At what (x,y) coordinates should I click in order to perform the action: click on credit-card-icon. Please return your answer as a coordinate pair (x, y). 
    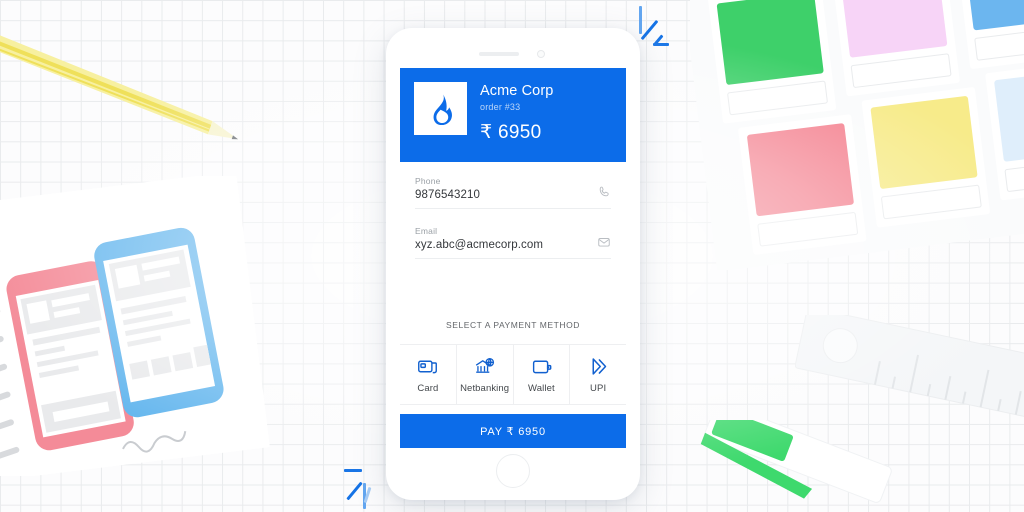
    Looking at the image, I should click on (427, 366).